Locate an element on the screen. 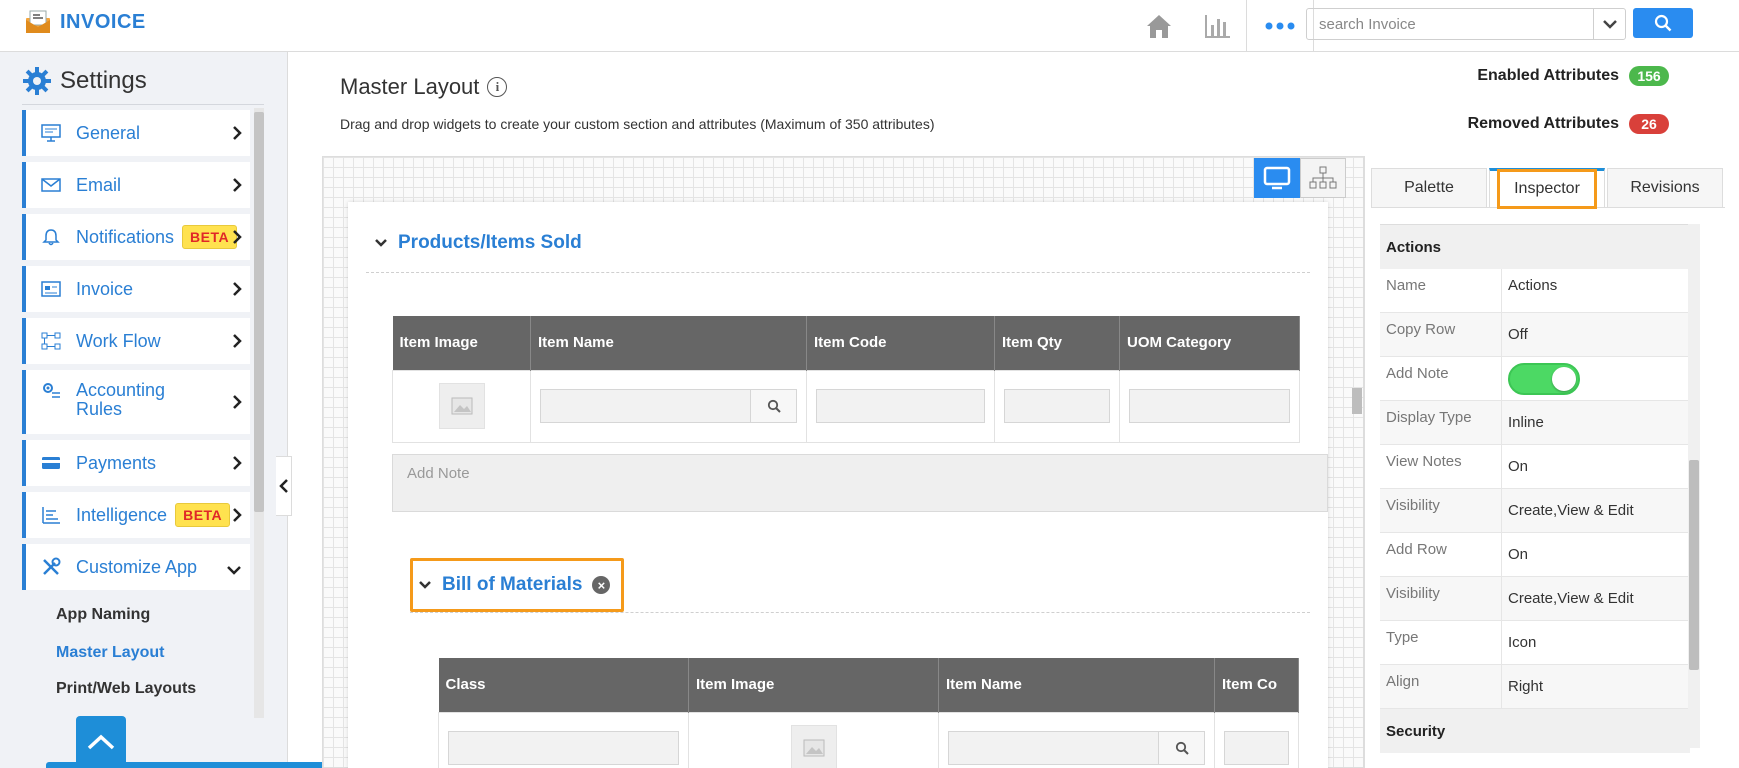  scroll-top-button is located at coordinates (101, 742).